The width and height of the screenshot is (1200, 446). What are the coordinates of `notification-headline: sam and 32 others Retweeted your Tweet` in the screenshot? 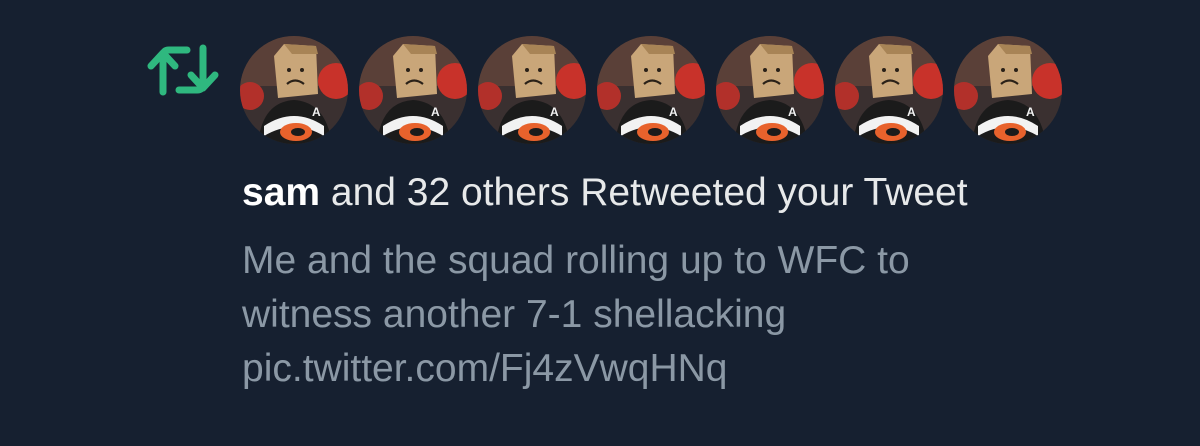 It's located at (605, 193).